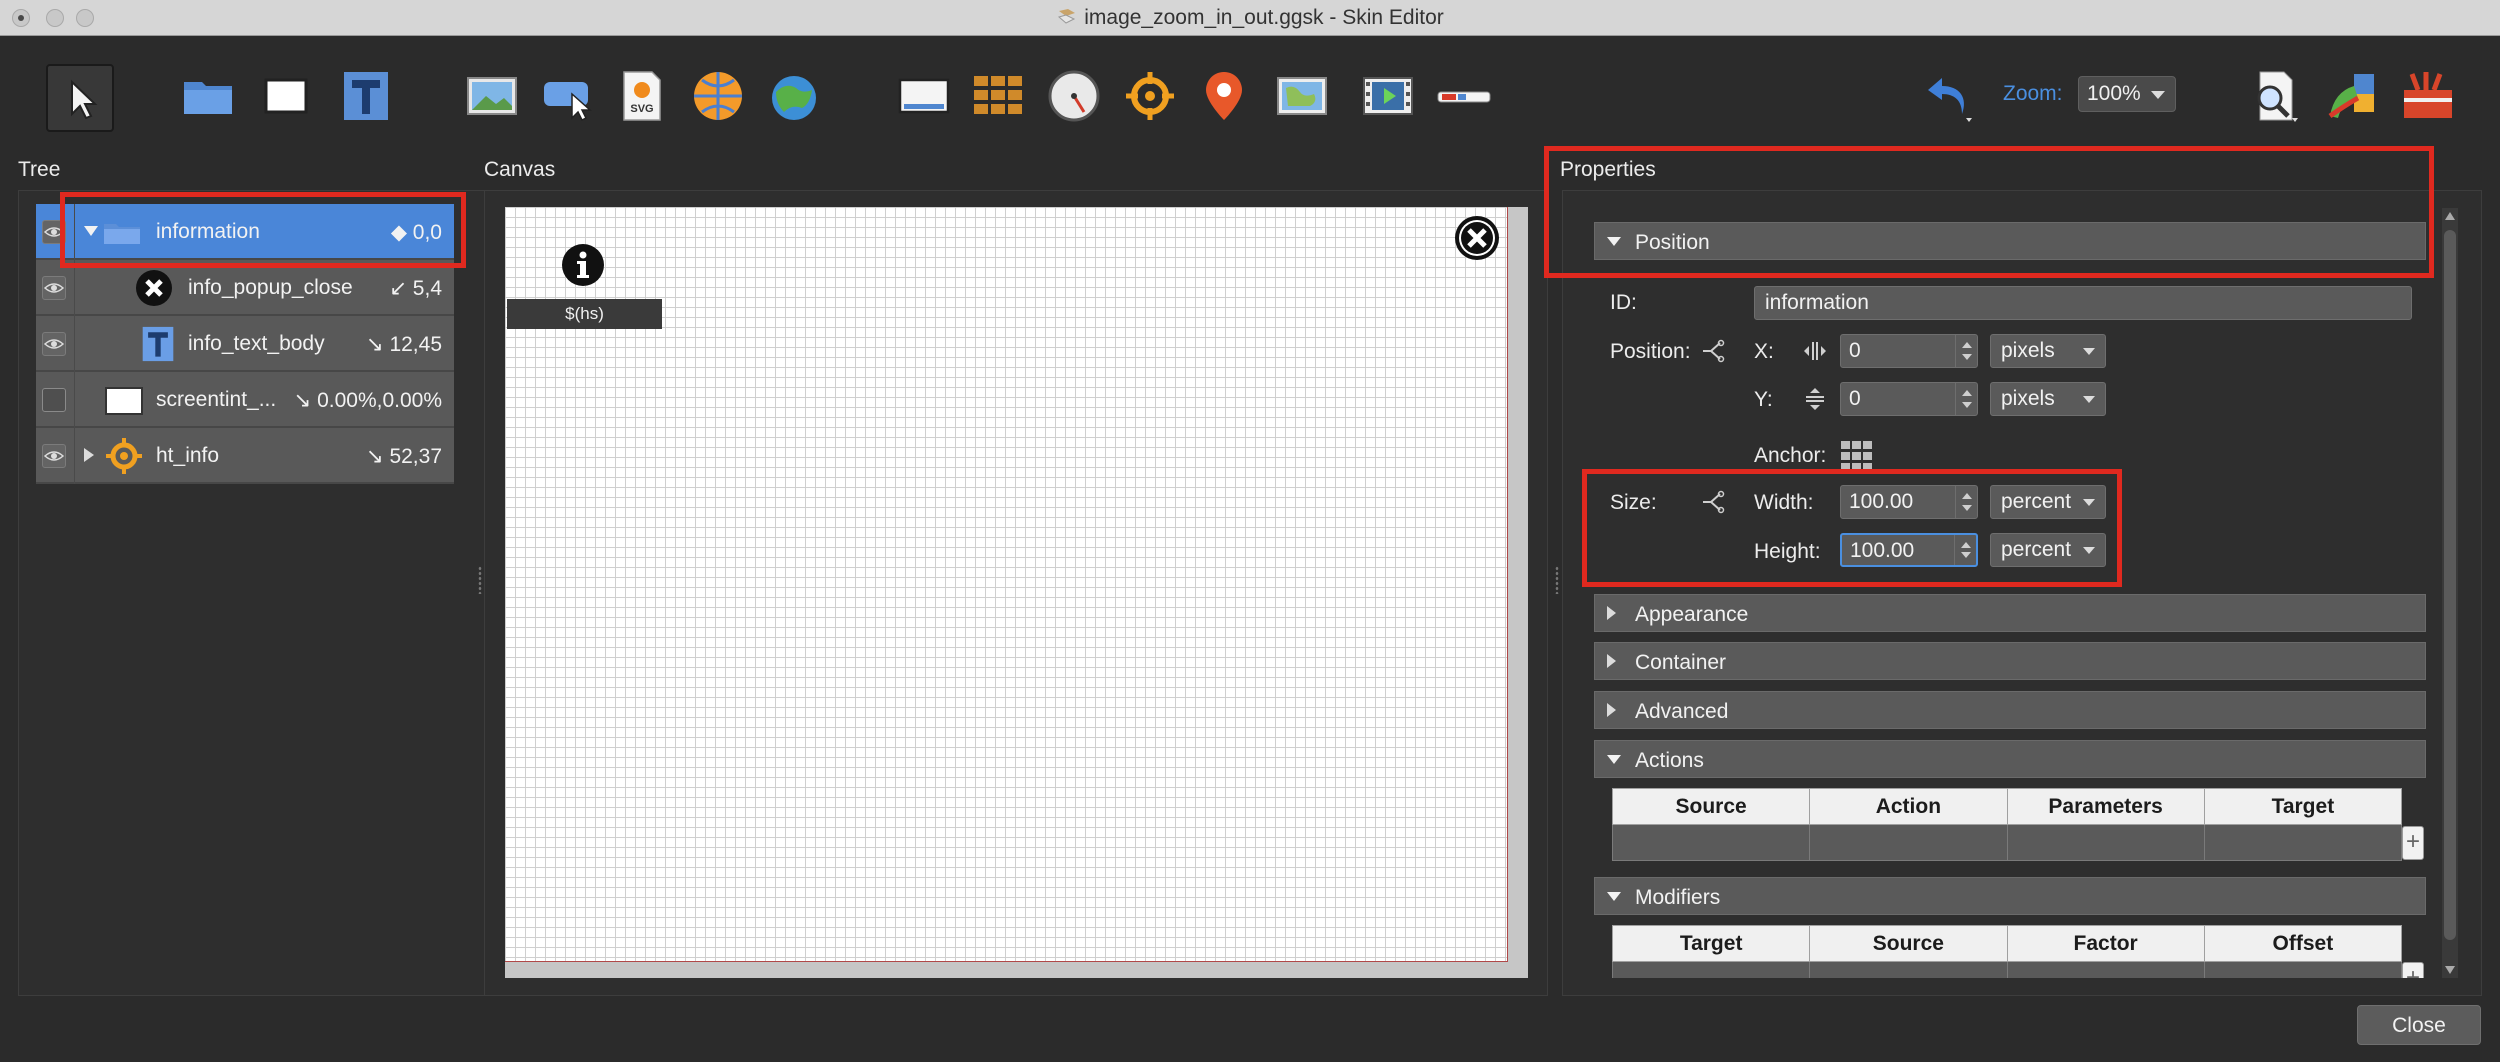  I want to click on map-image-icon, so click(1302, 96).